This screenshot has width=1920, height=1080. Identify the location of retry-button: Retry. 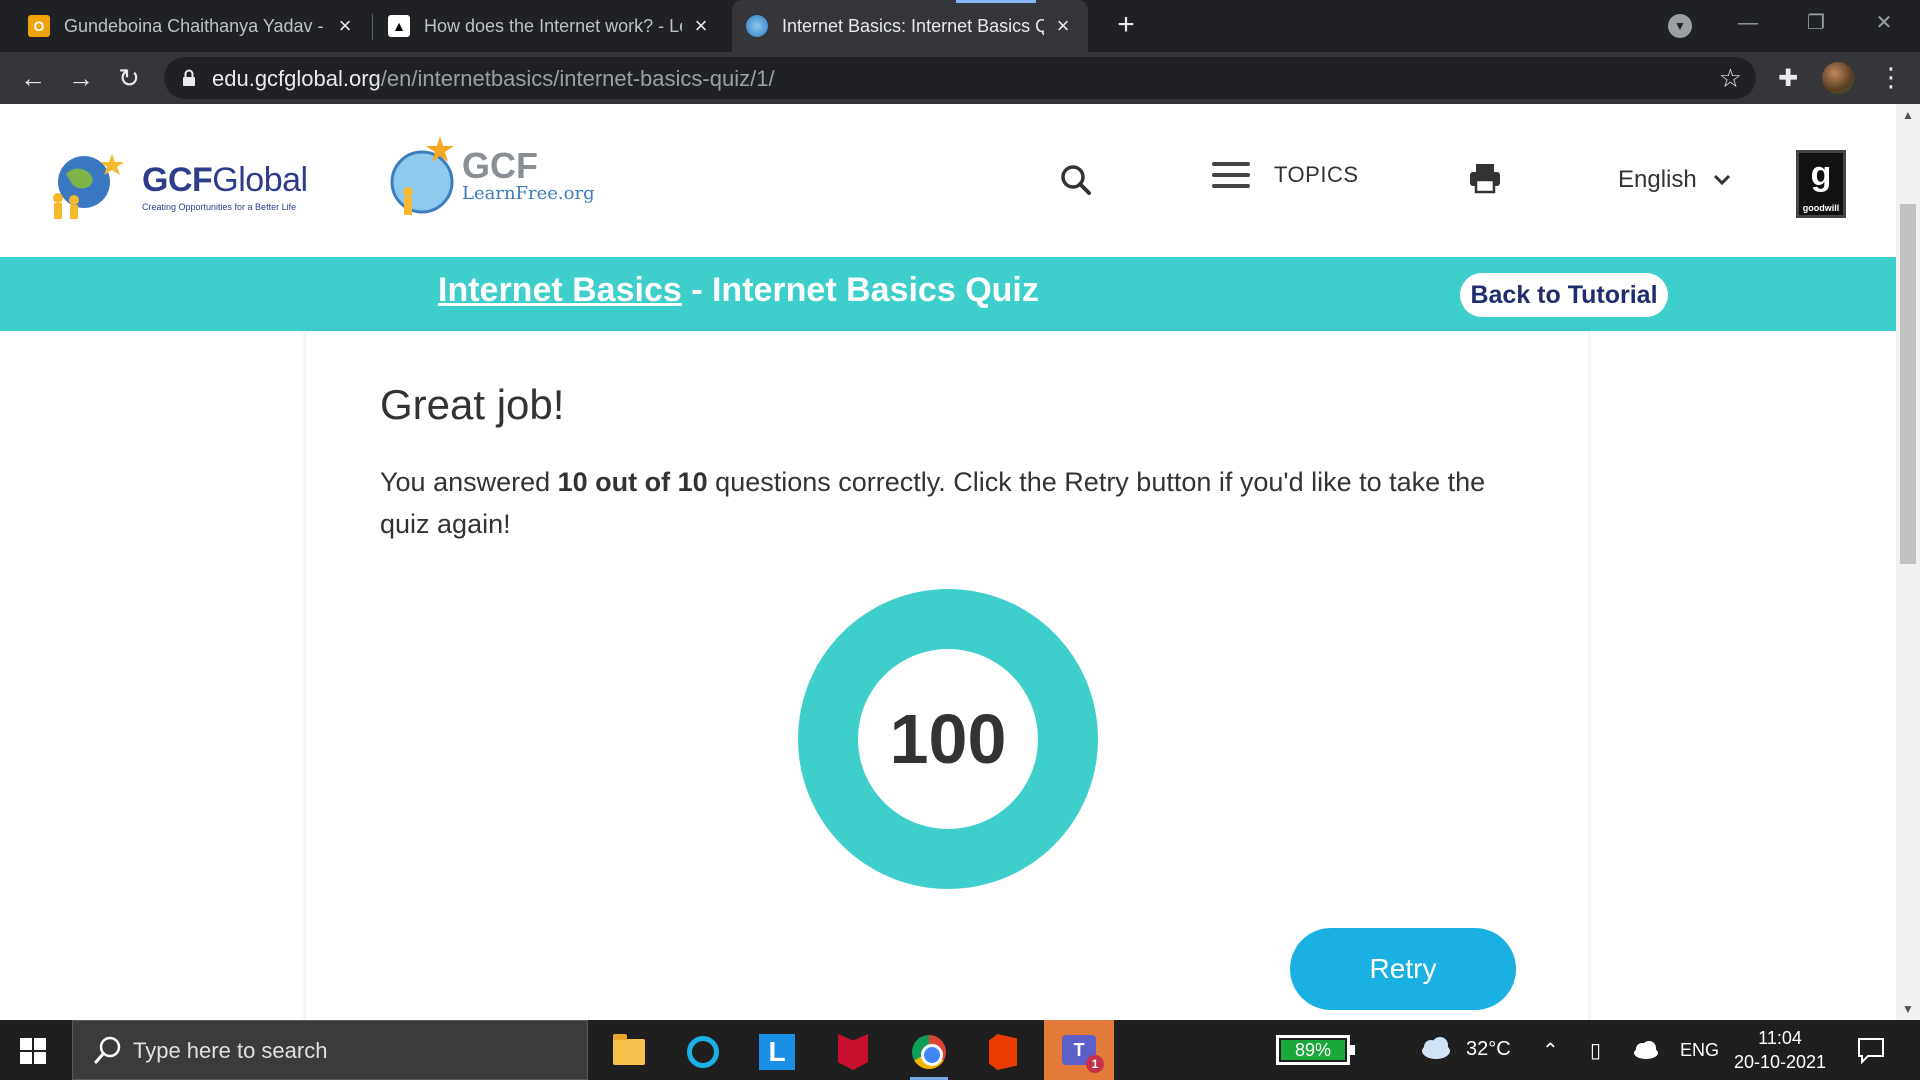
(1403, 969).